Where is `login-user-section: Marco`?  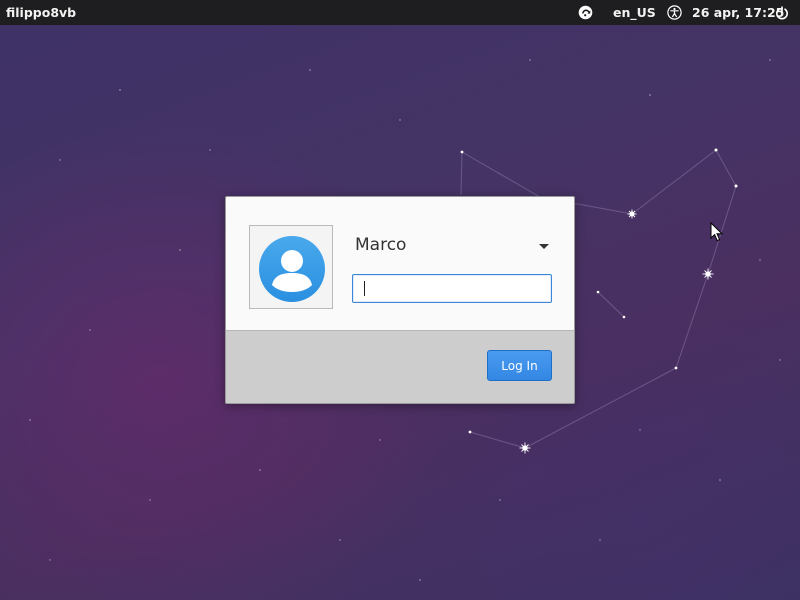
login-user-section: Marco is located at coordinates (400, 264).